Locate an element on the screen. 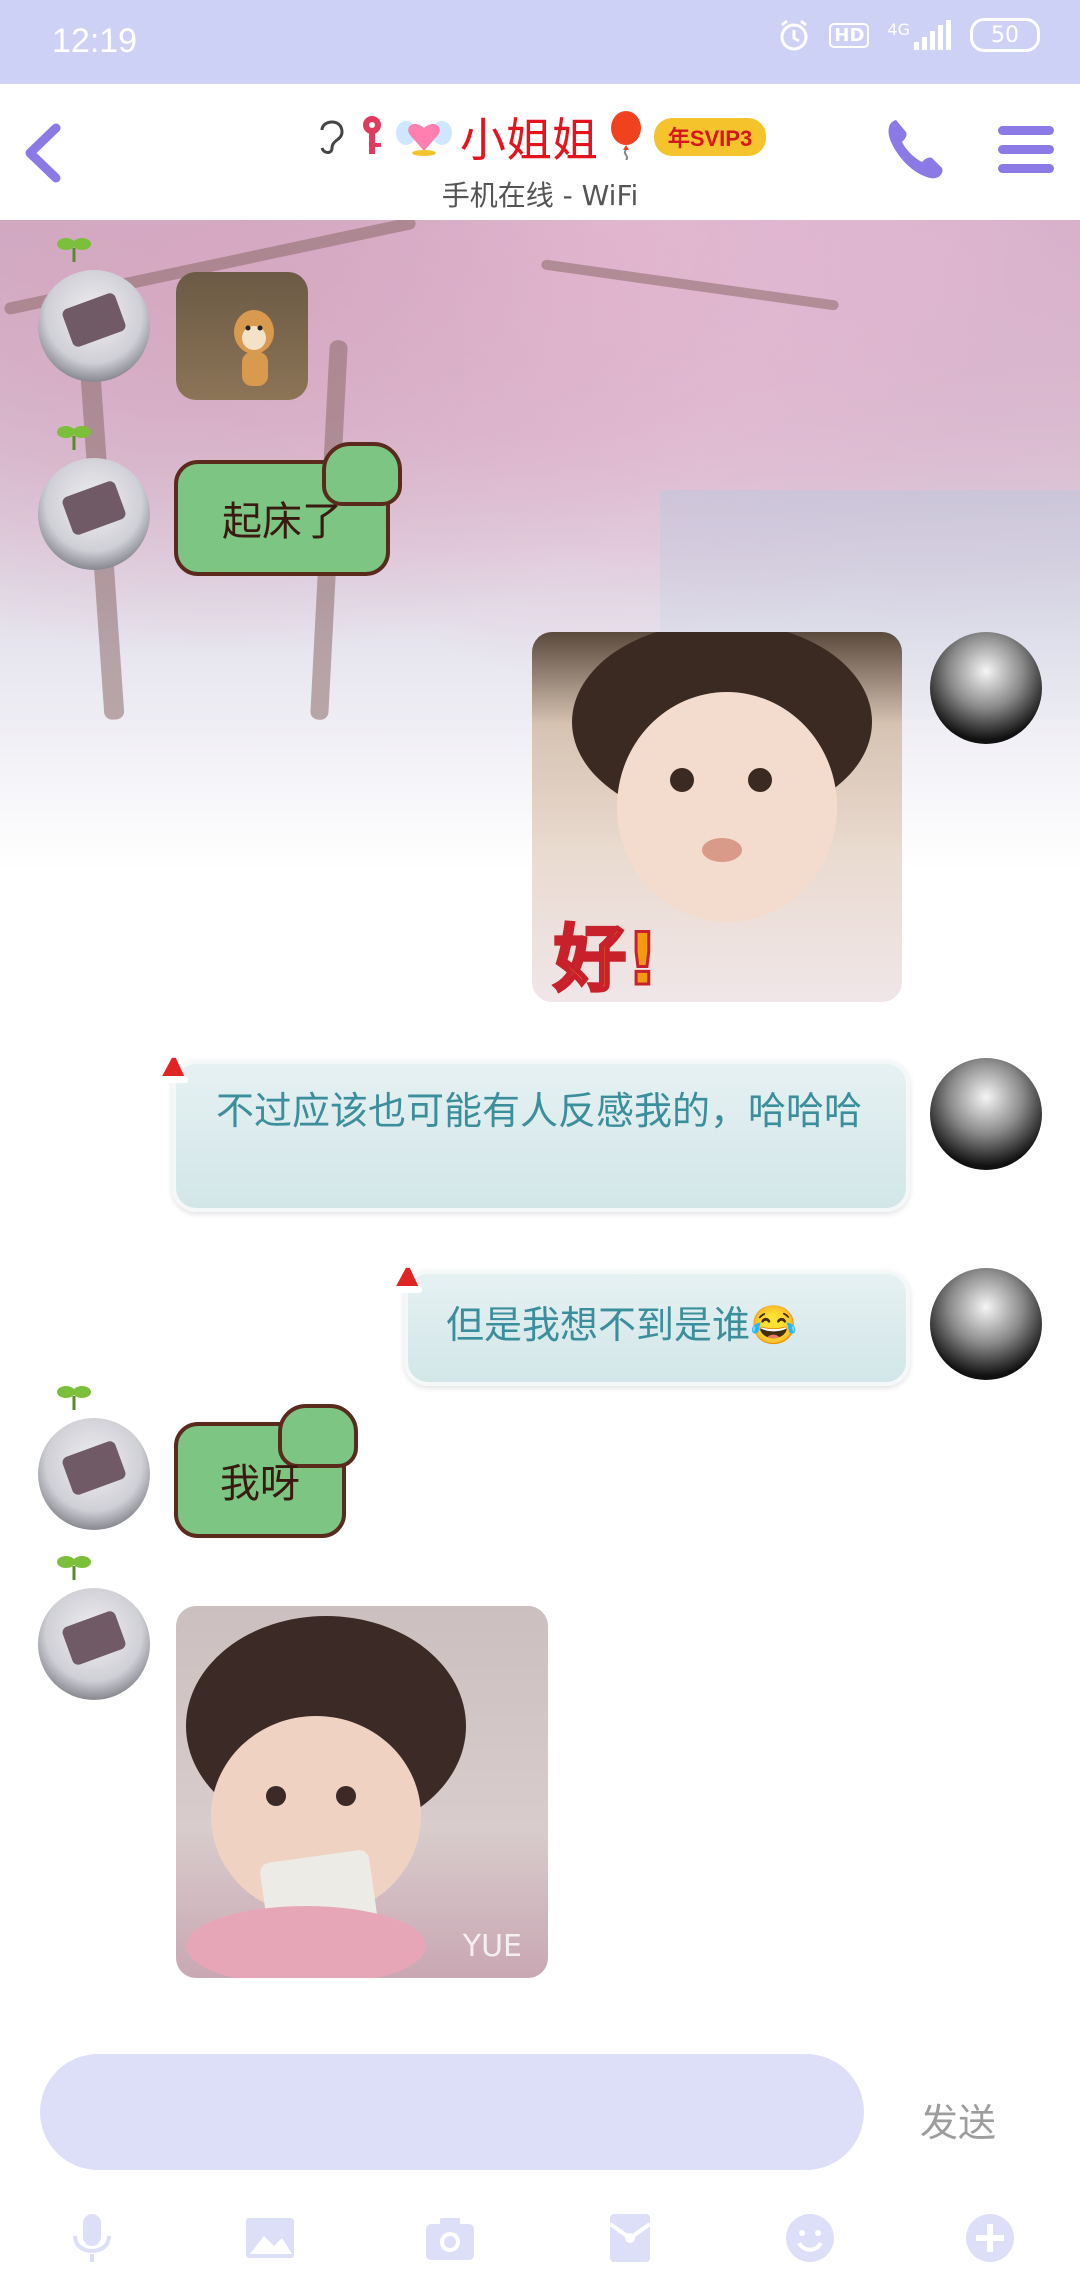 This screenshot has height=2280, width=1080. hd-icon: HD is located at coordinates (849, 35).